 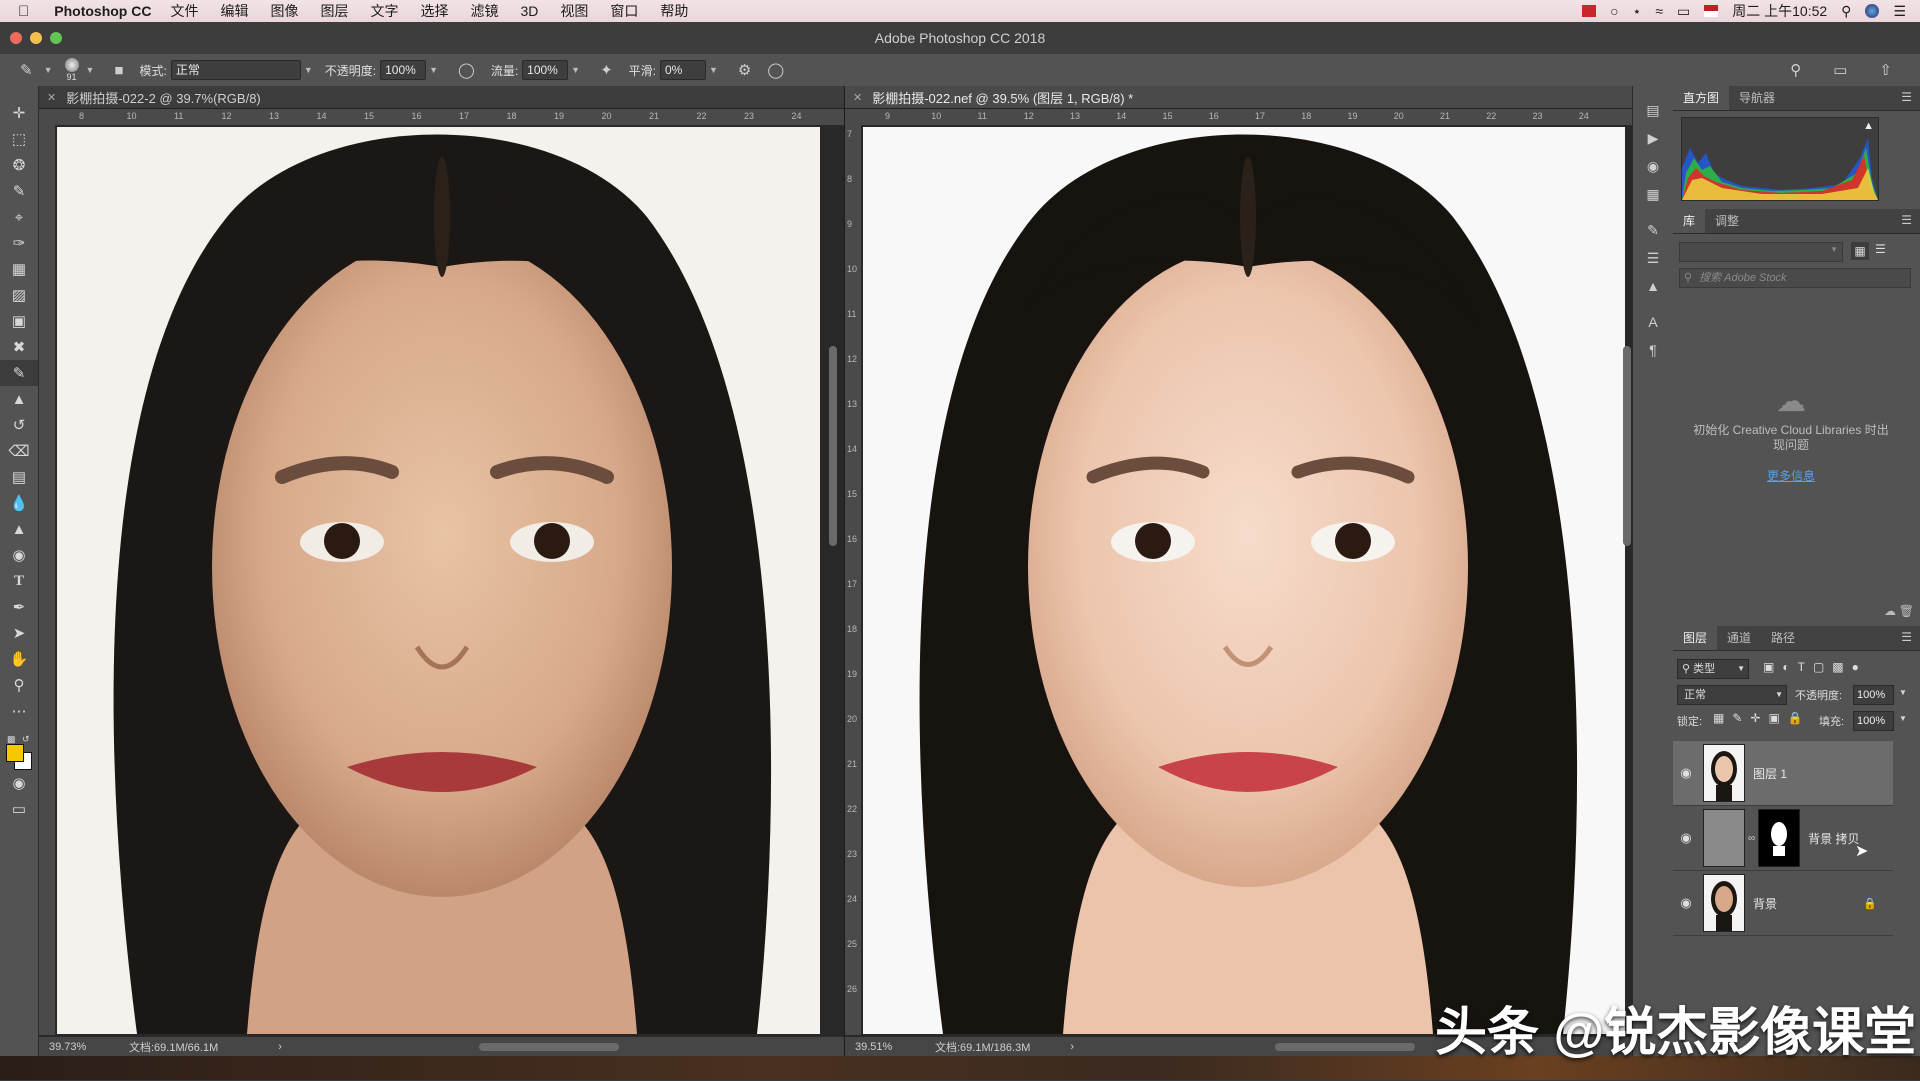 I want to click on layer-row-background-copy: ◉ ∞ 背景 拷贝, so click(x=1783, y=838).